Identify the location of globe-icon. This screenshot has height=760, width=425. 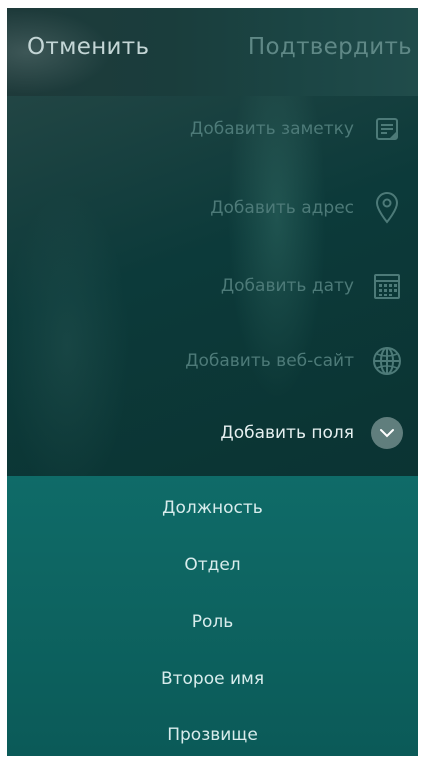
(387, 361).